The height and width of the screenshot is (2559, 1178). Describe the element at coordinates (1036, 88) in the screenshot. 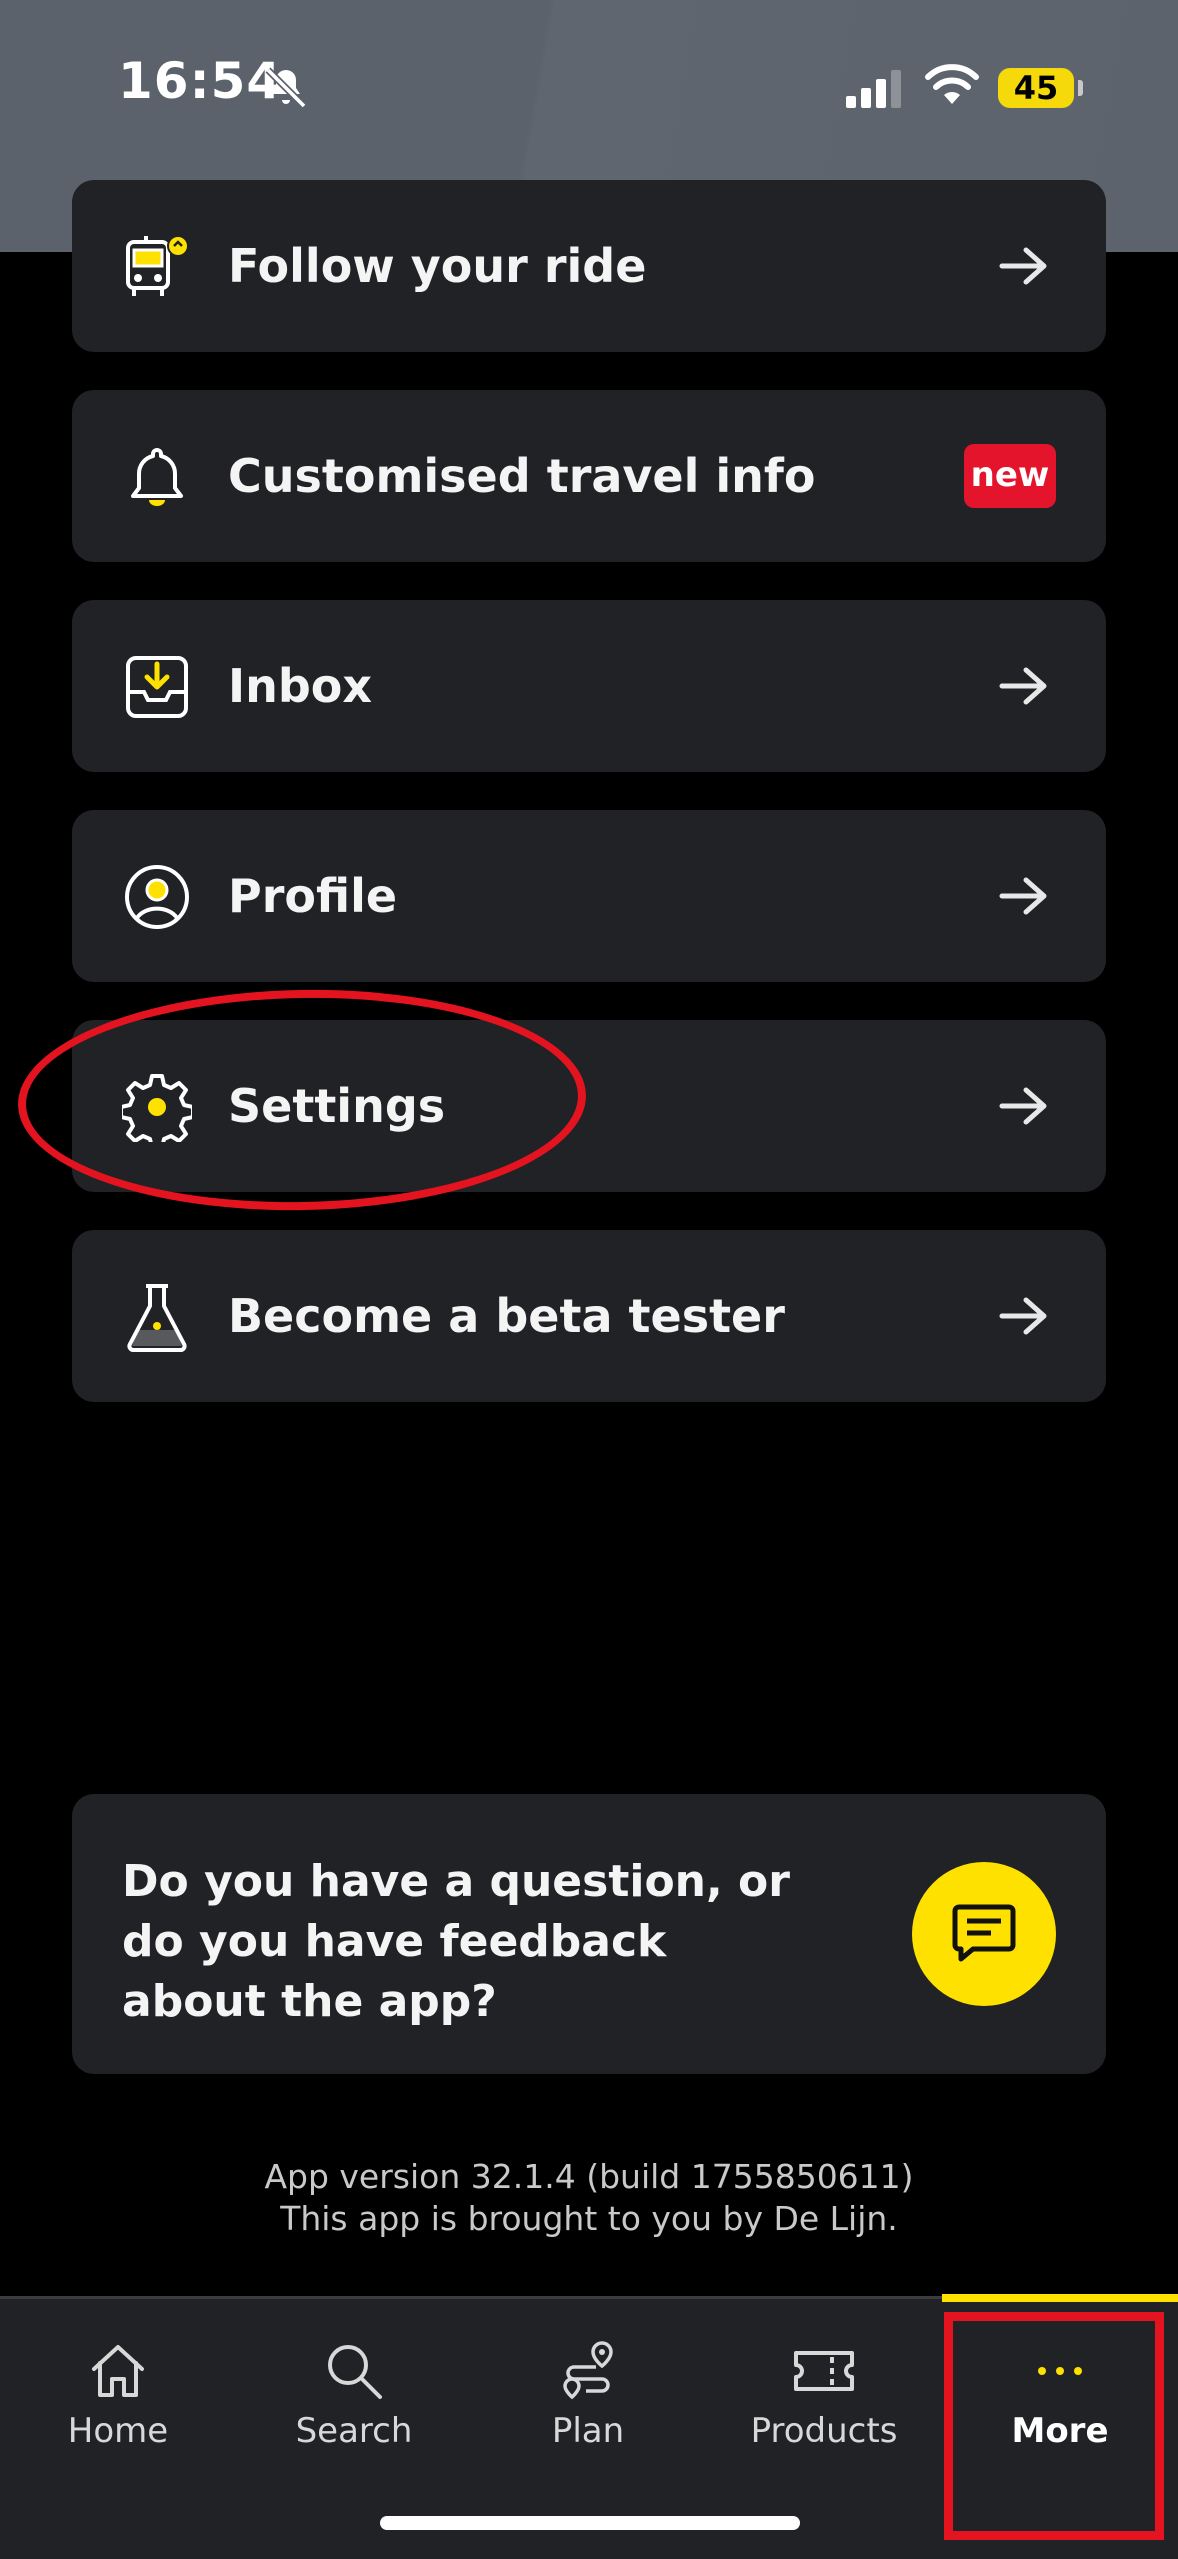

I see `battery-level: 45` at that location.